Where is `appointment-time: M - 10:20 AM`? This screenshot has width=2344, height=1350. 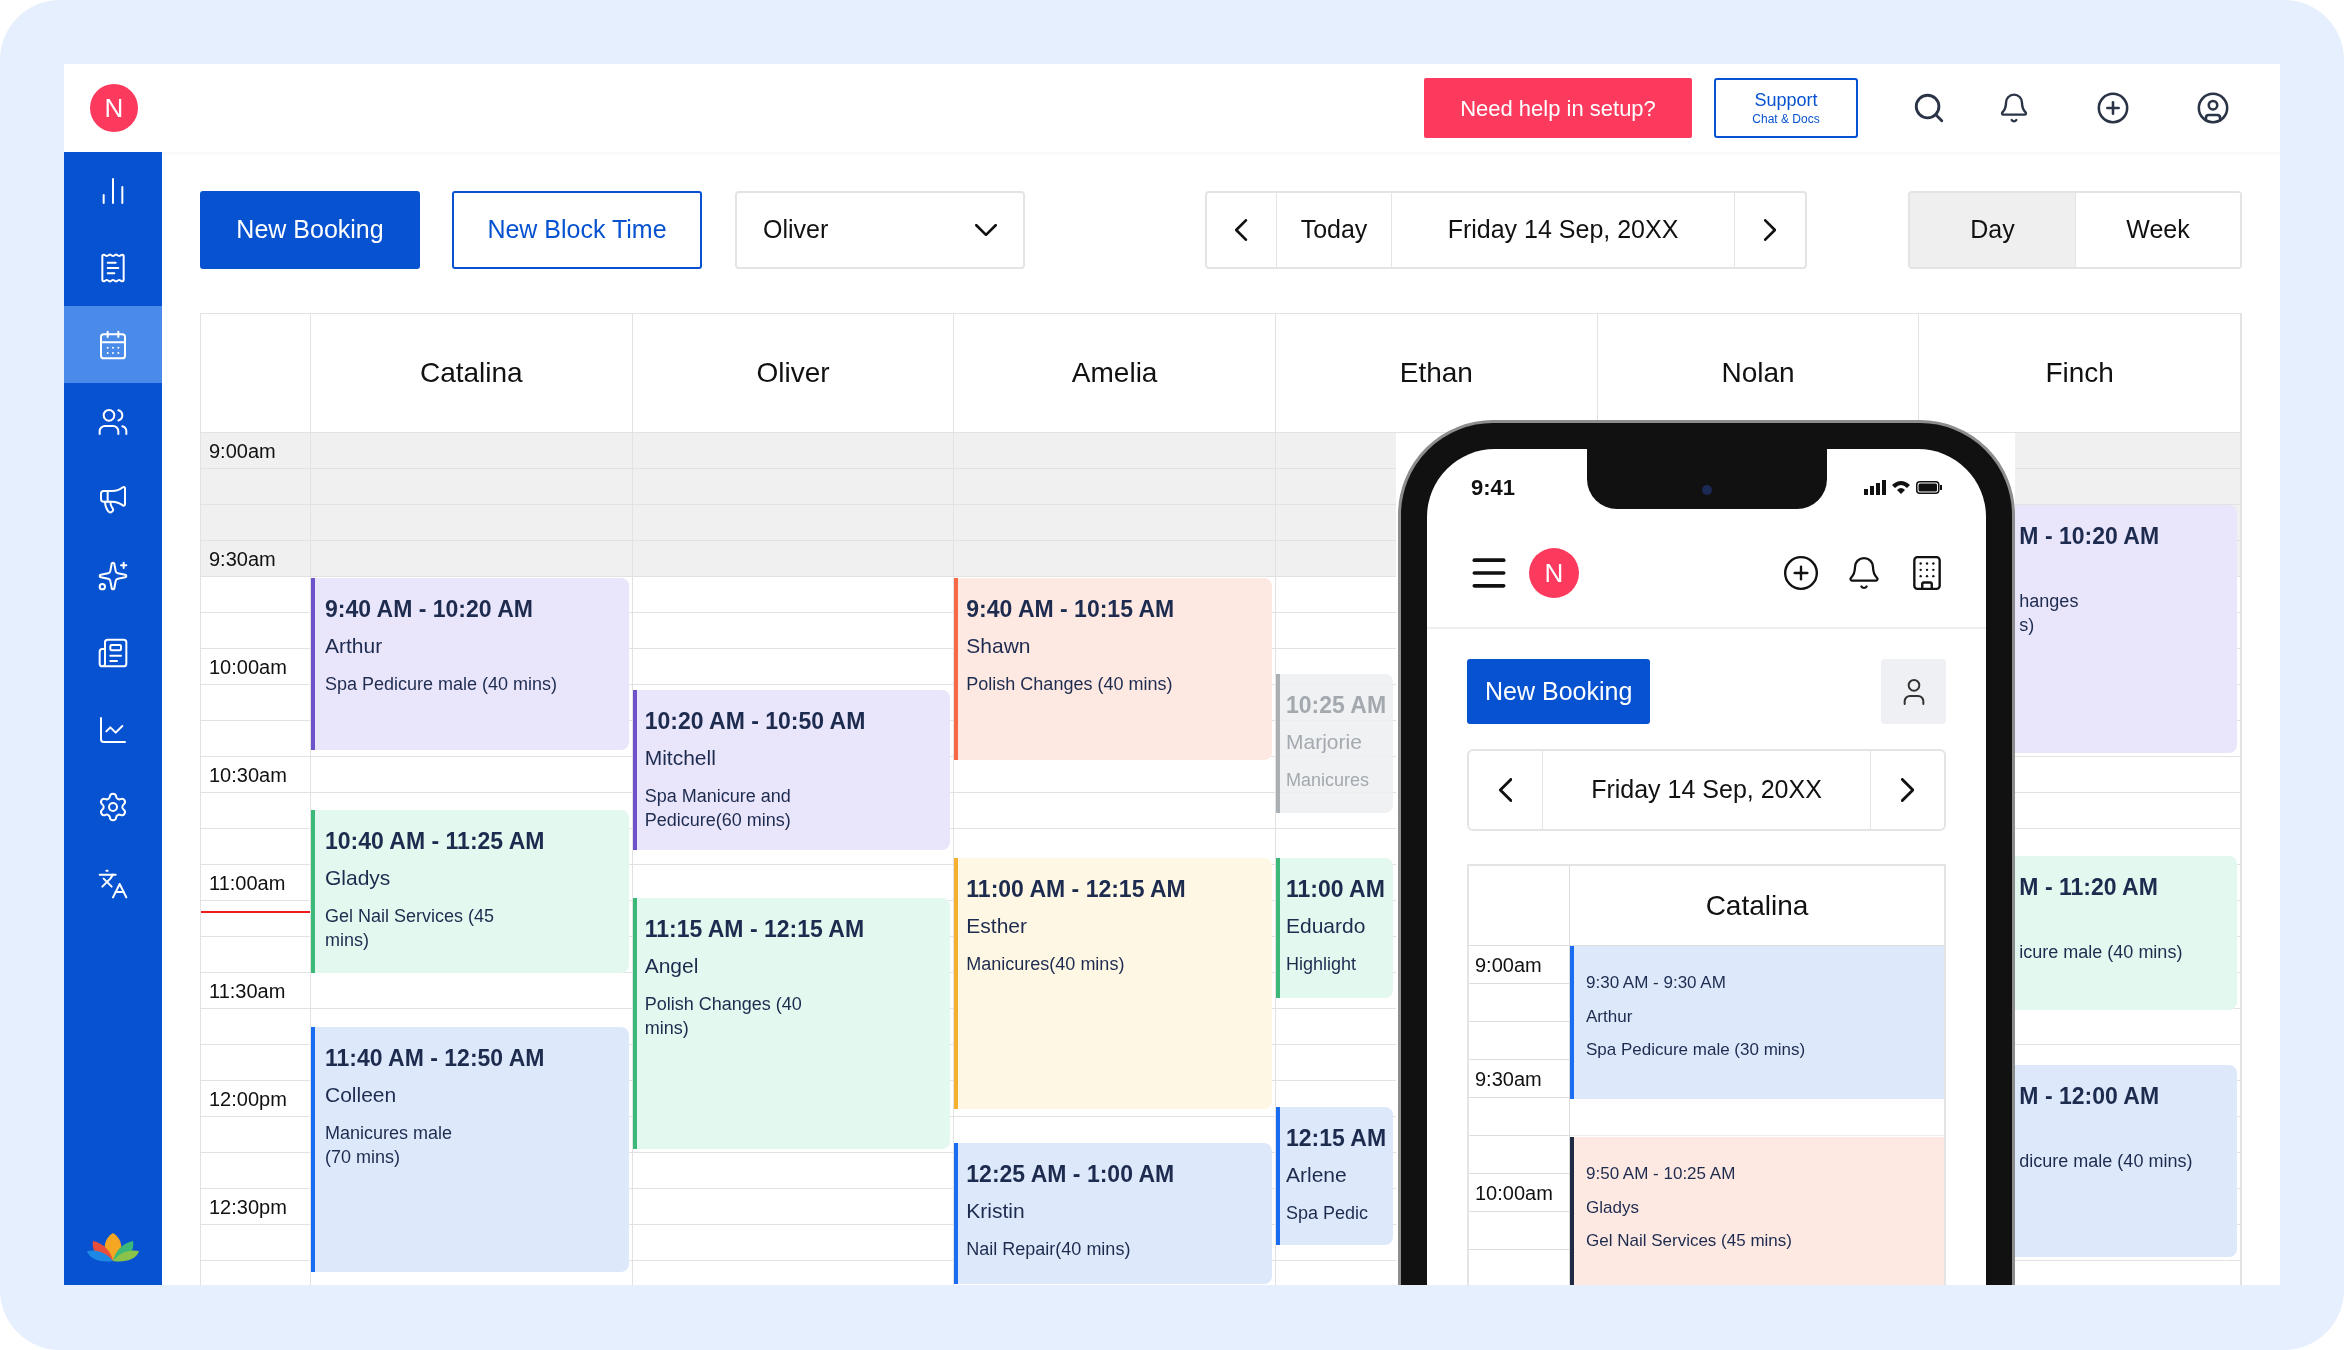 appointment-time: M - 10:20 AM is located at coordinates (2090, 536).